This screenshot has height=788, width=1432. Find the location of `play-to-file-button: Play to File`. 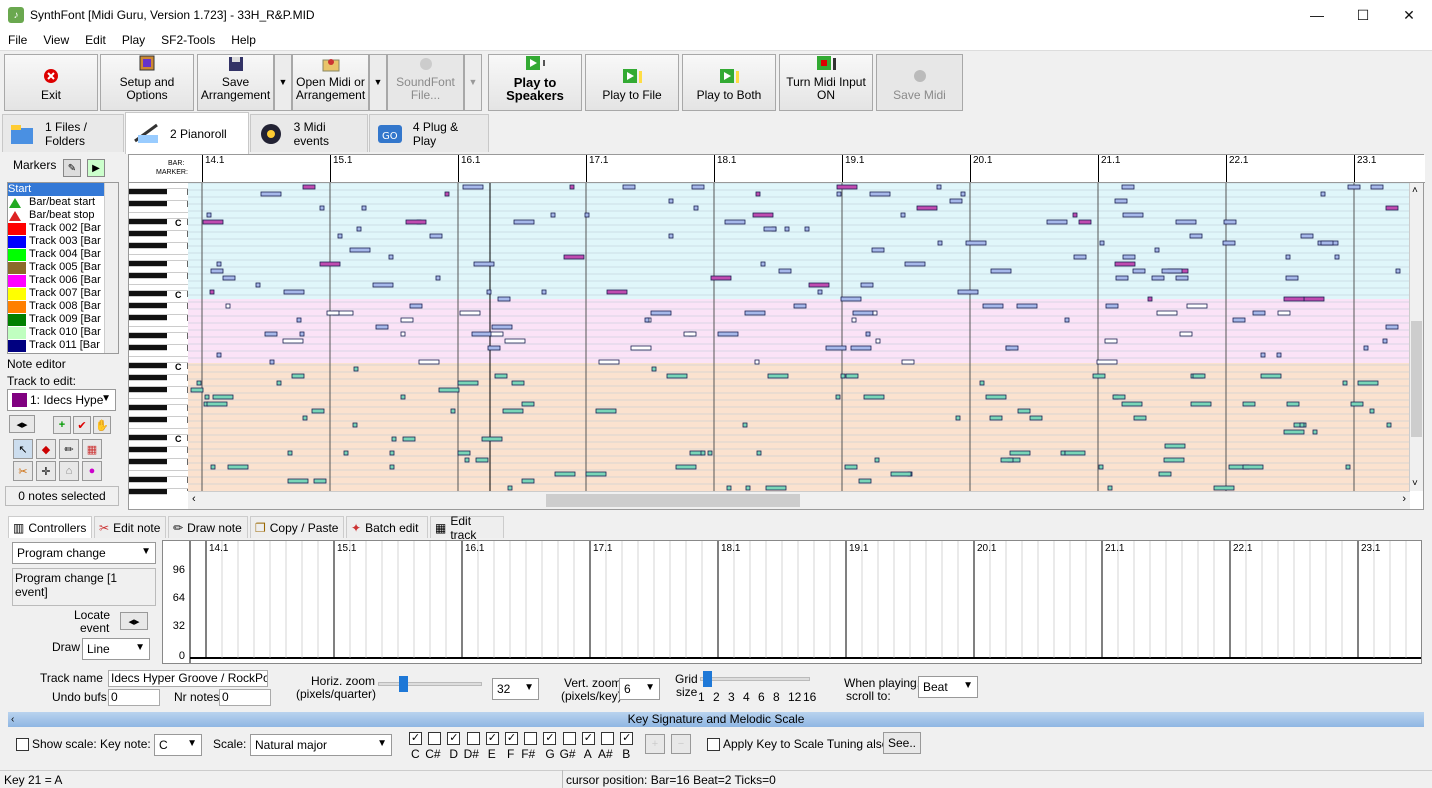

play-to-file-button: Play to File is located at coordinates (632, 82).